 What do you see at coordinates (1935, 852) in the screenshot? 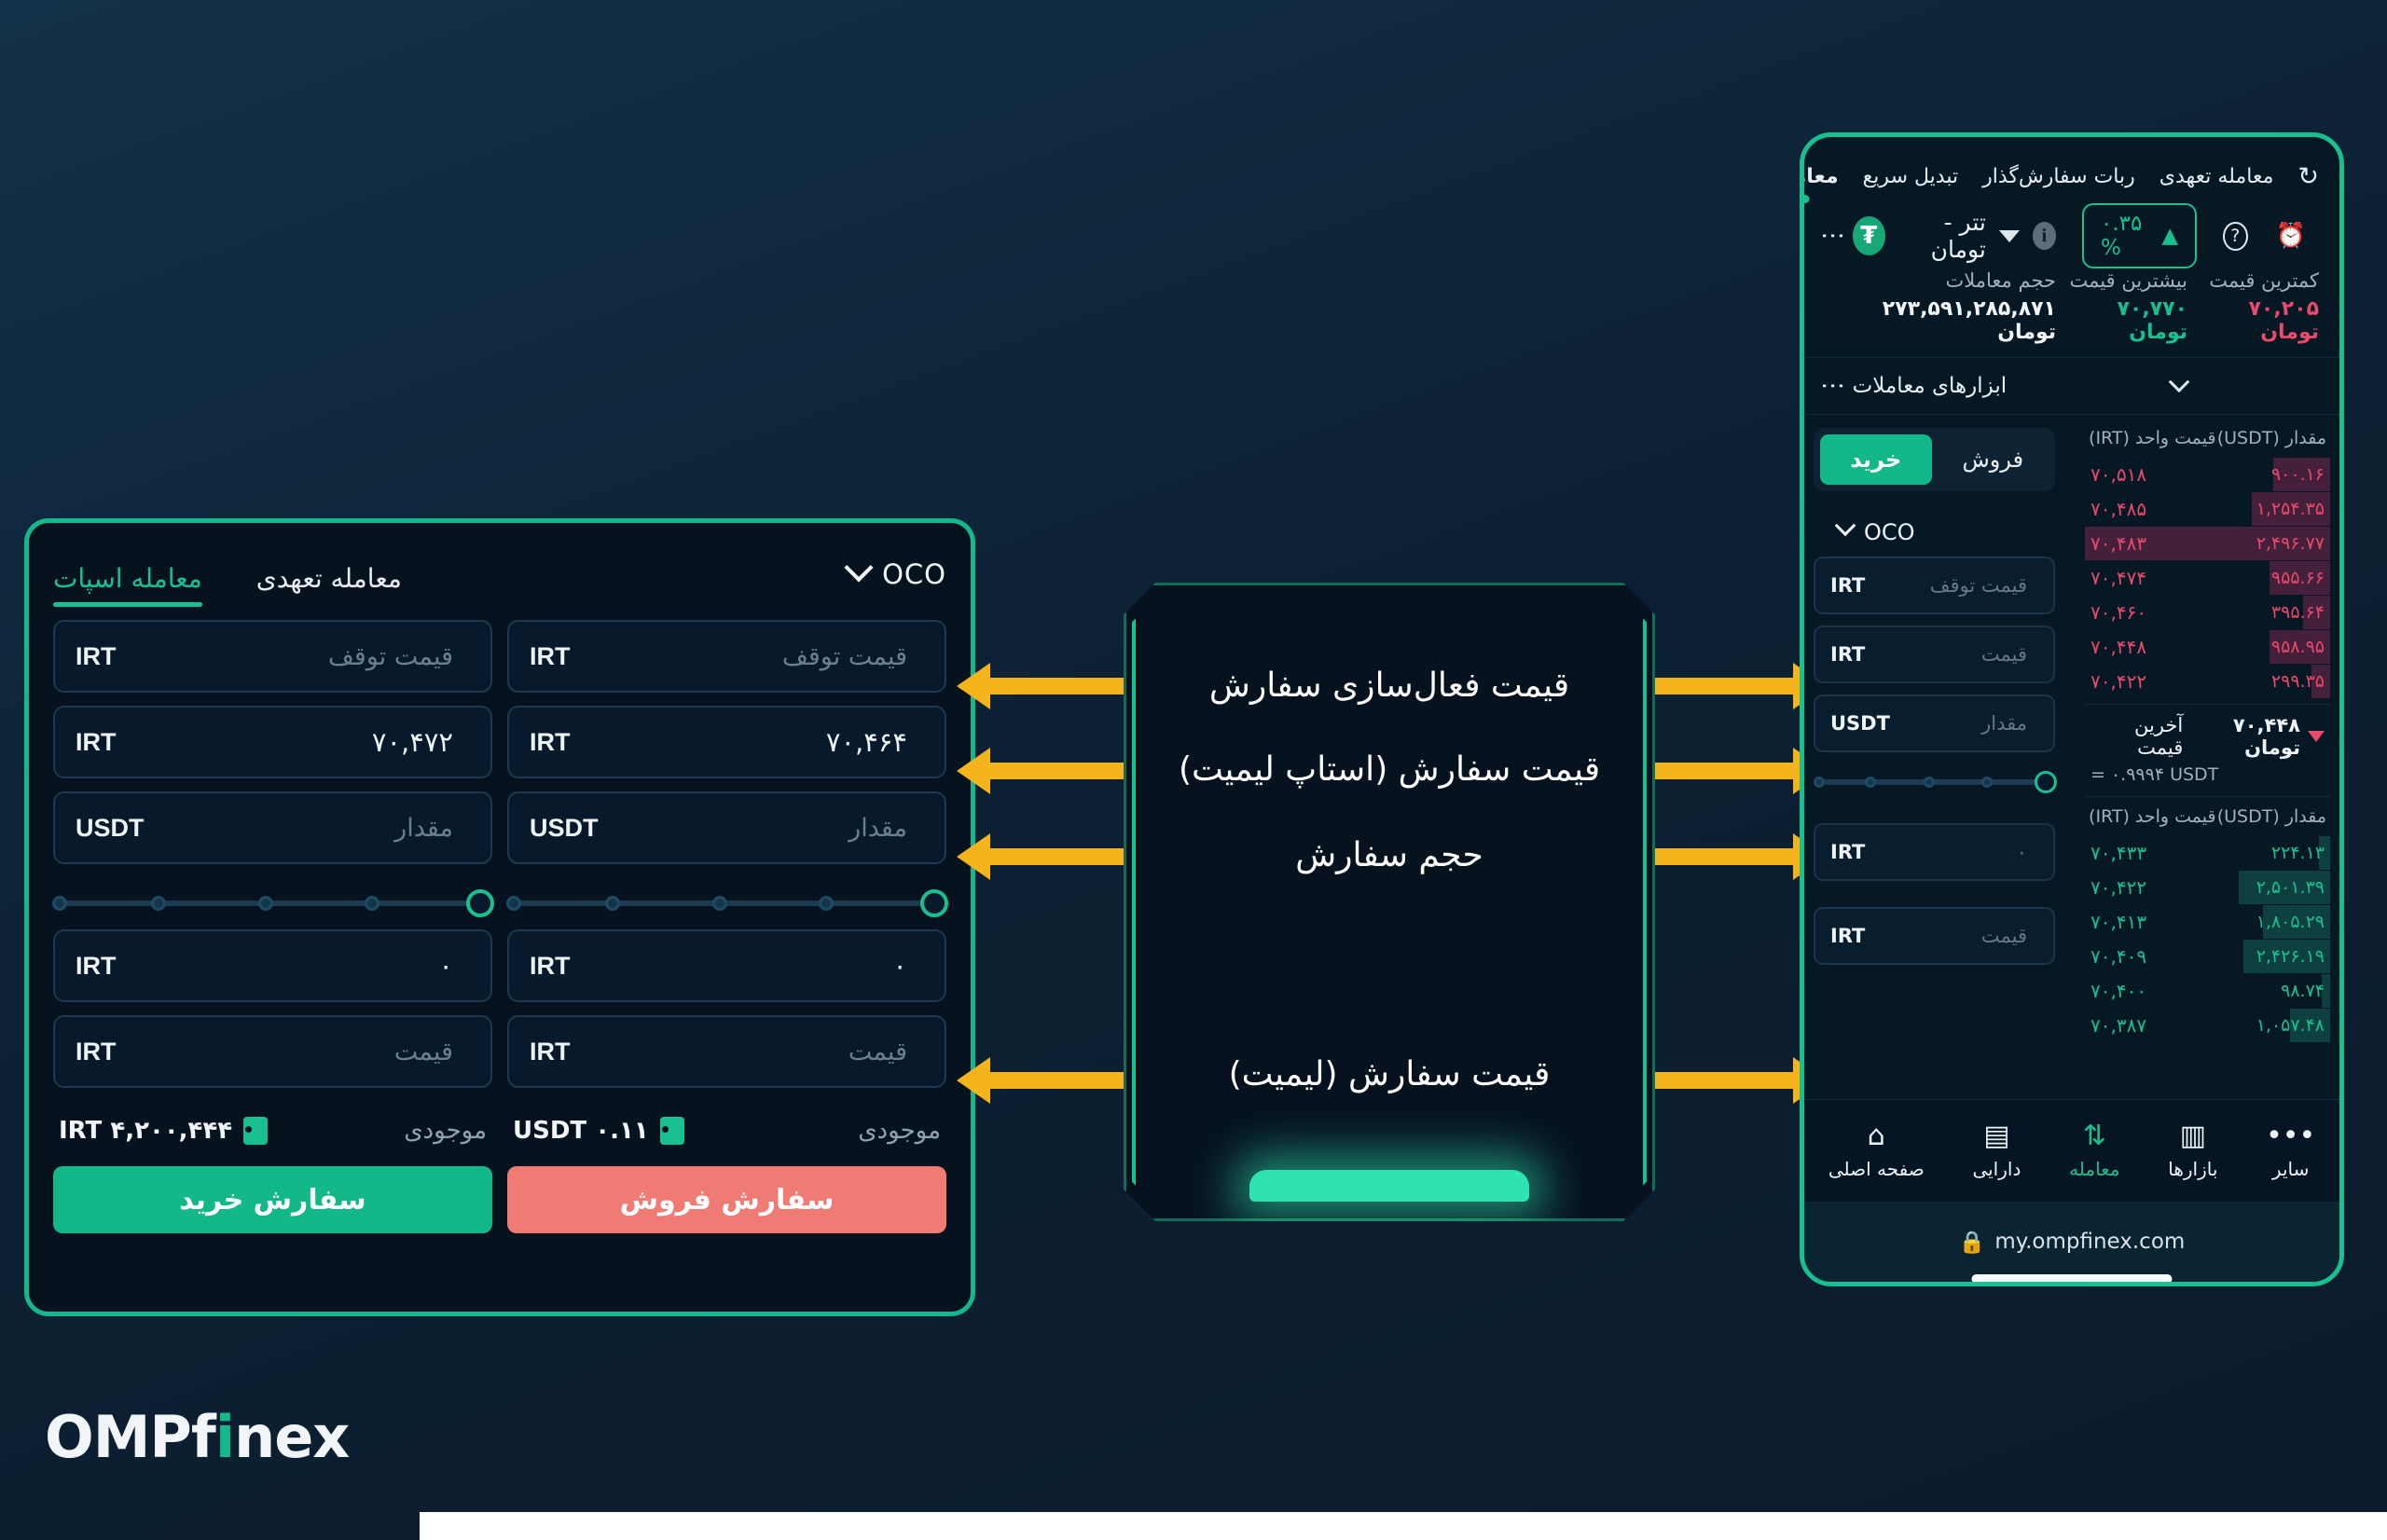
I see `phone-total-field: ۰ IRT` at bounding box center [1935, 852].